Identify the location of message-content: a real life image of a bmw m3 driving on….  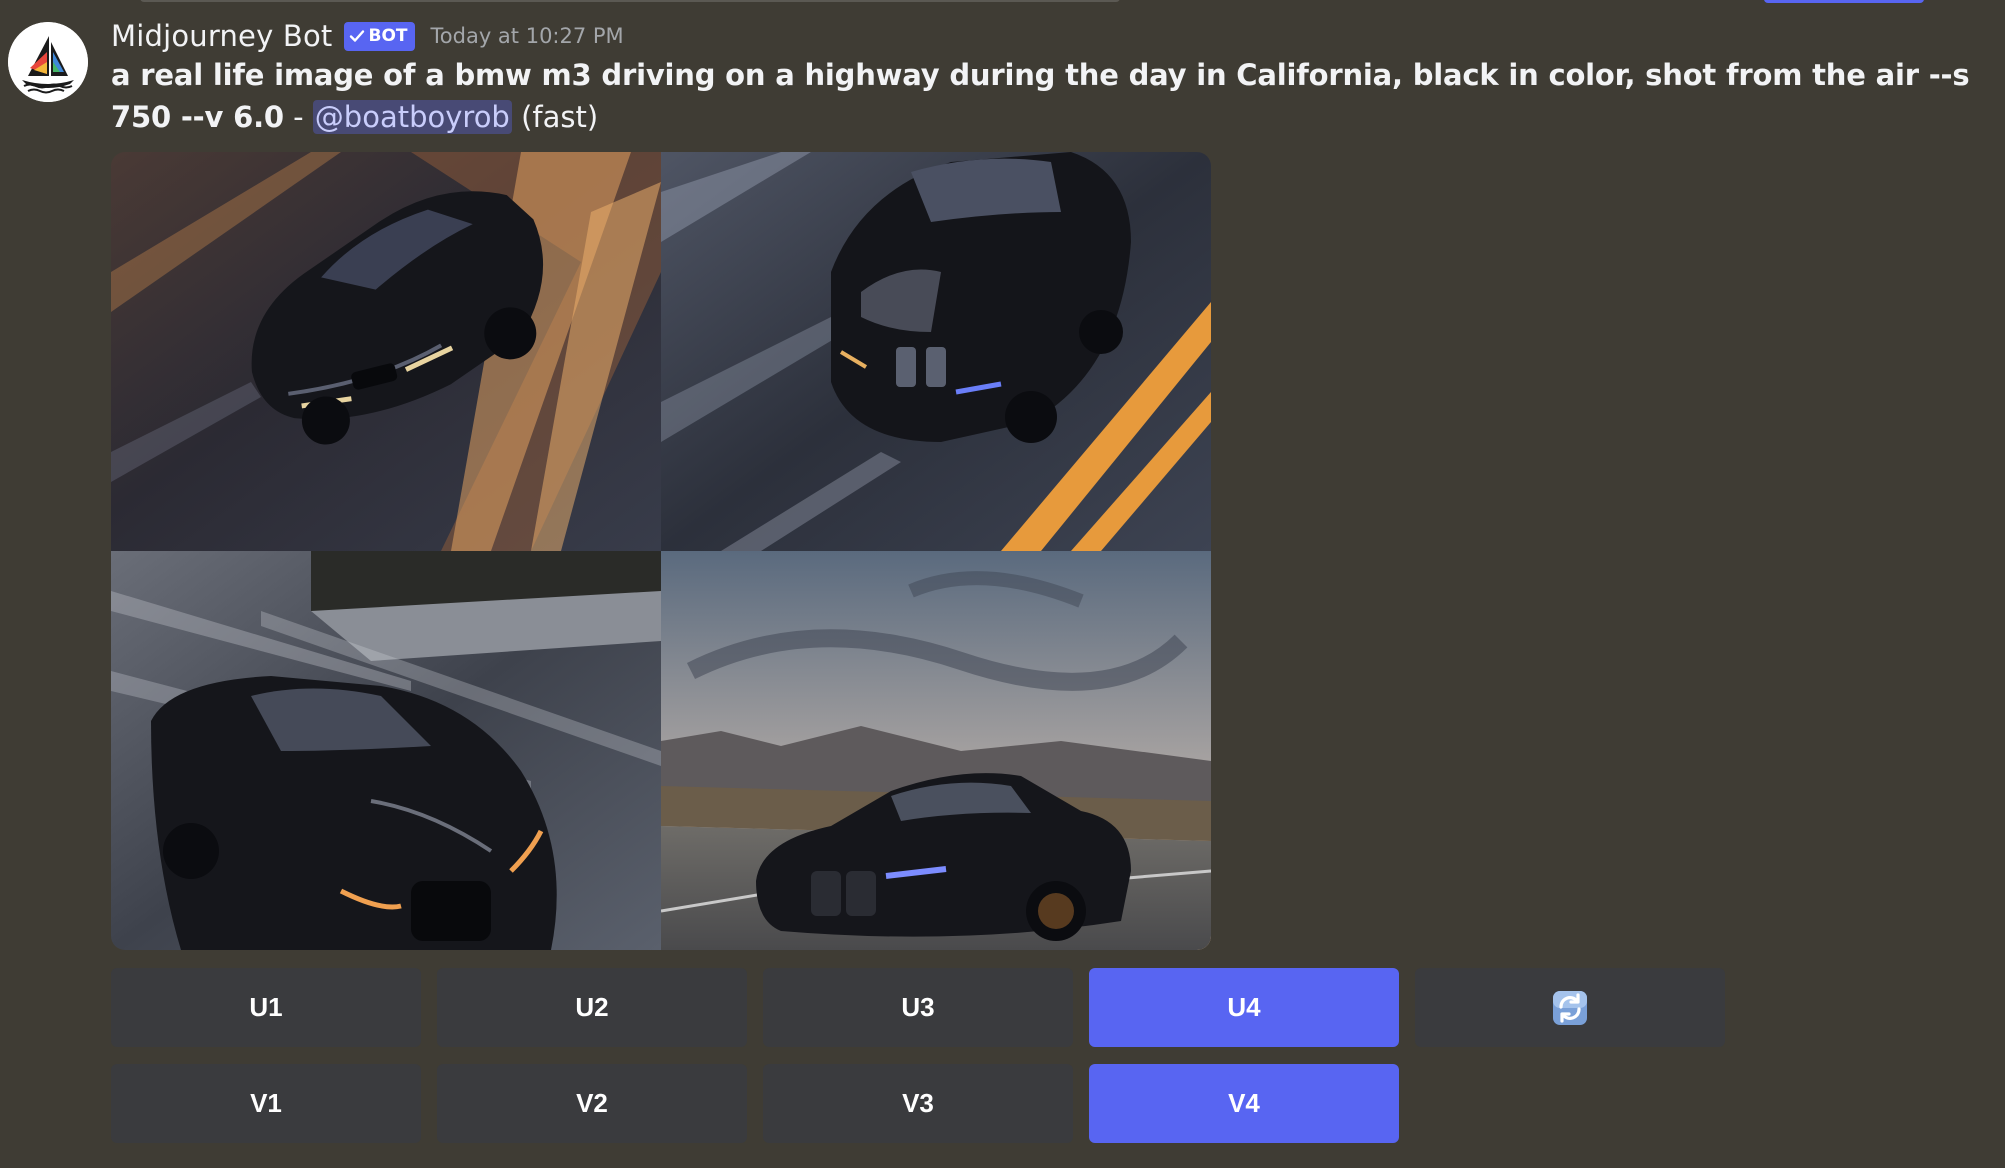
(1051, 96).